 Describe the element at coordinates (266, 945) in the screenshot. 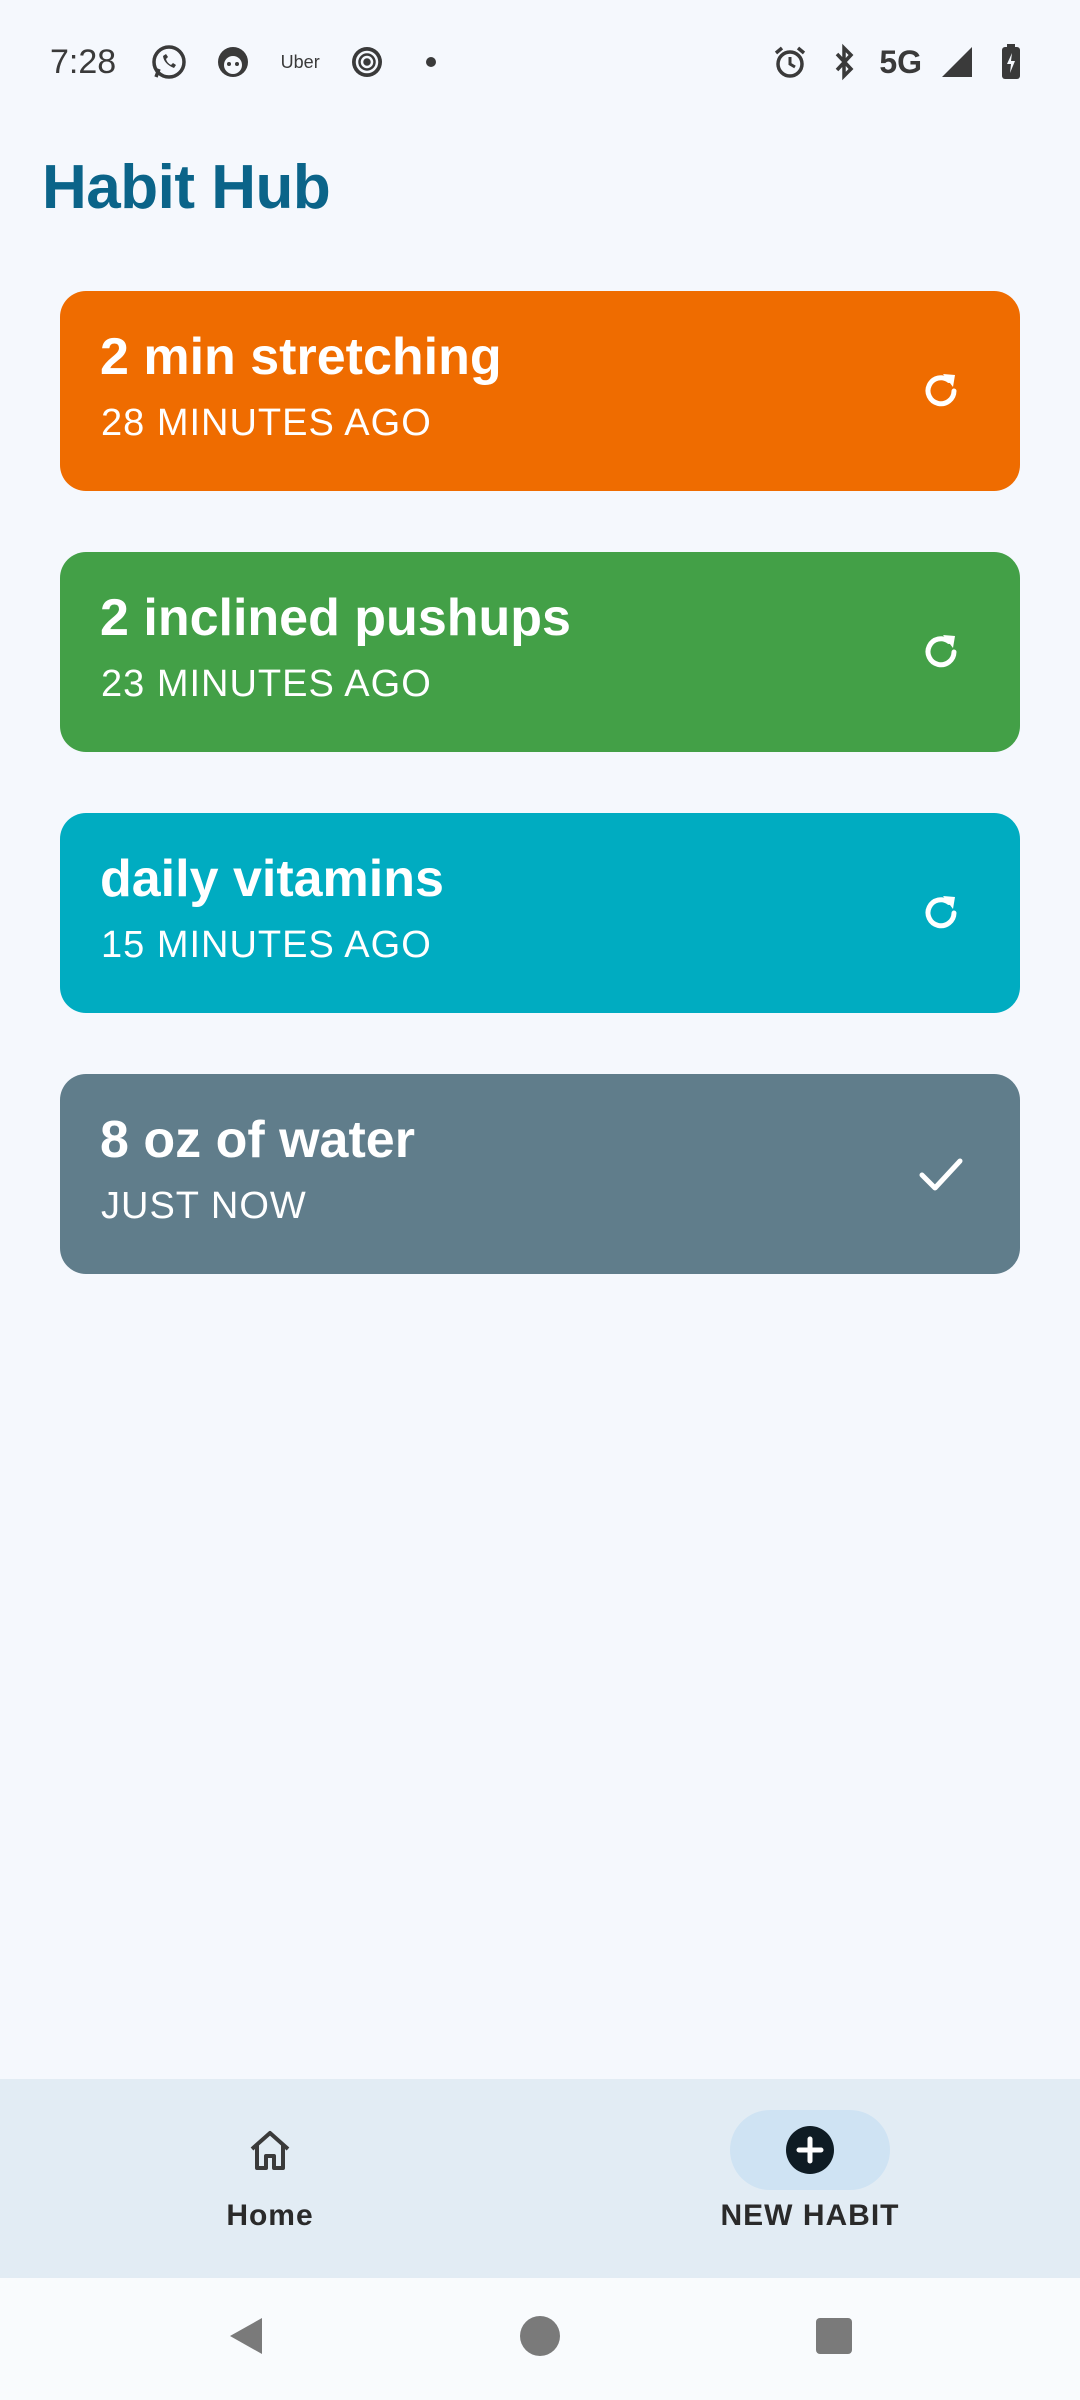

I see `habit-time: 15 MINUTES AGO` at that location.